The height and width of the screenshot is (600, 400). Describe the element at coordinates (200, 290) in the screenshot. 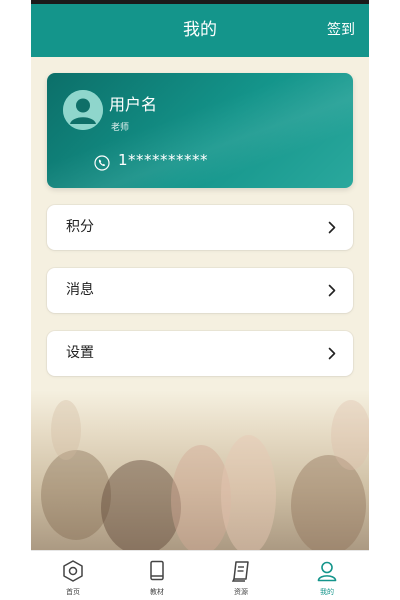

I see `menu-item-messages: 消息` at that location.